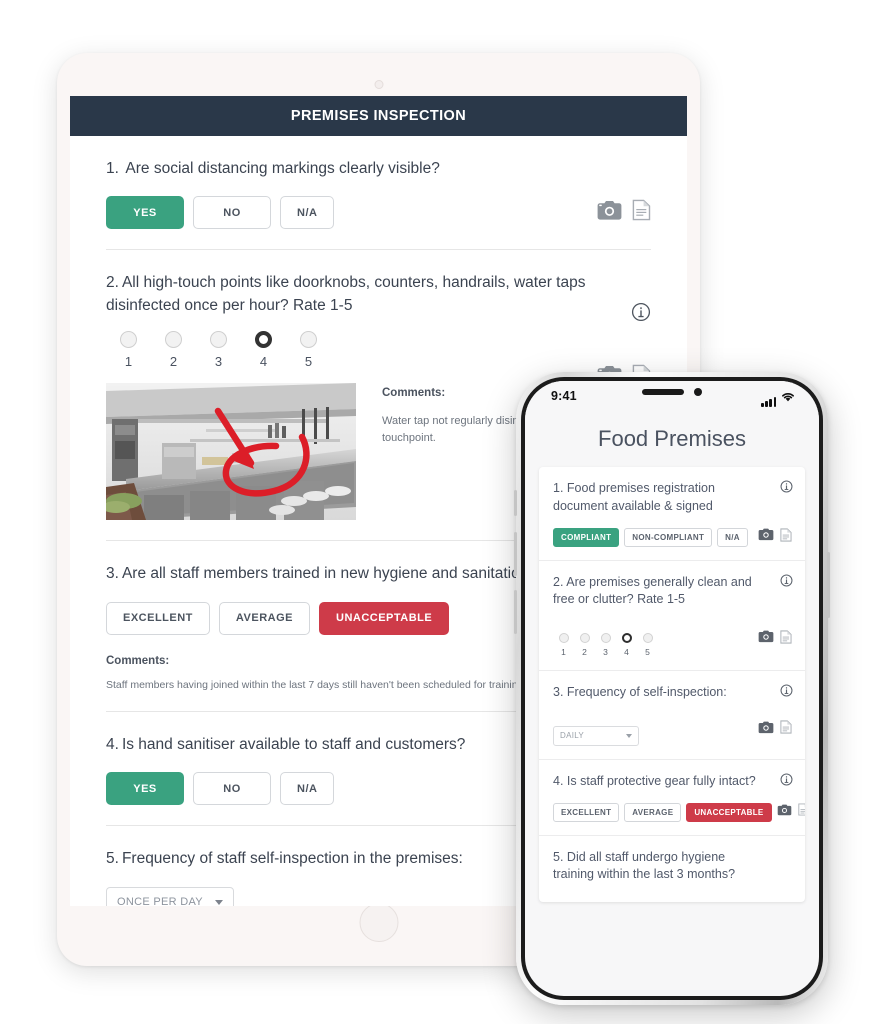 The image size is (893, 1024). What do you see at coordinates (668, 537) in the screenshot?
I see `phone-answer-button-non-compliant: NON-COMPLIANT` at bounding box center [668, 537].